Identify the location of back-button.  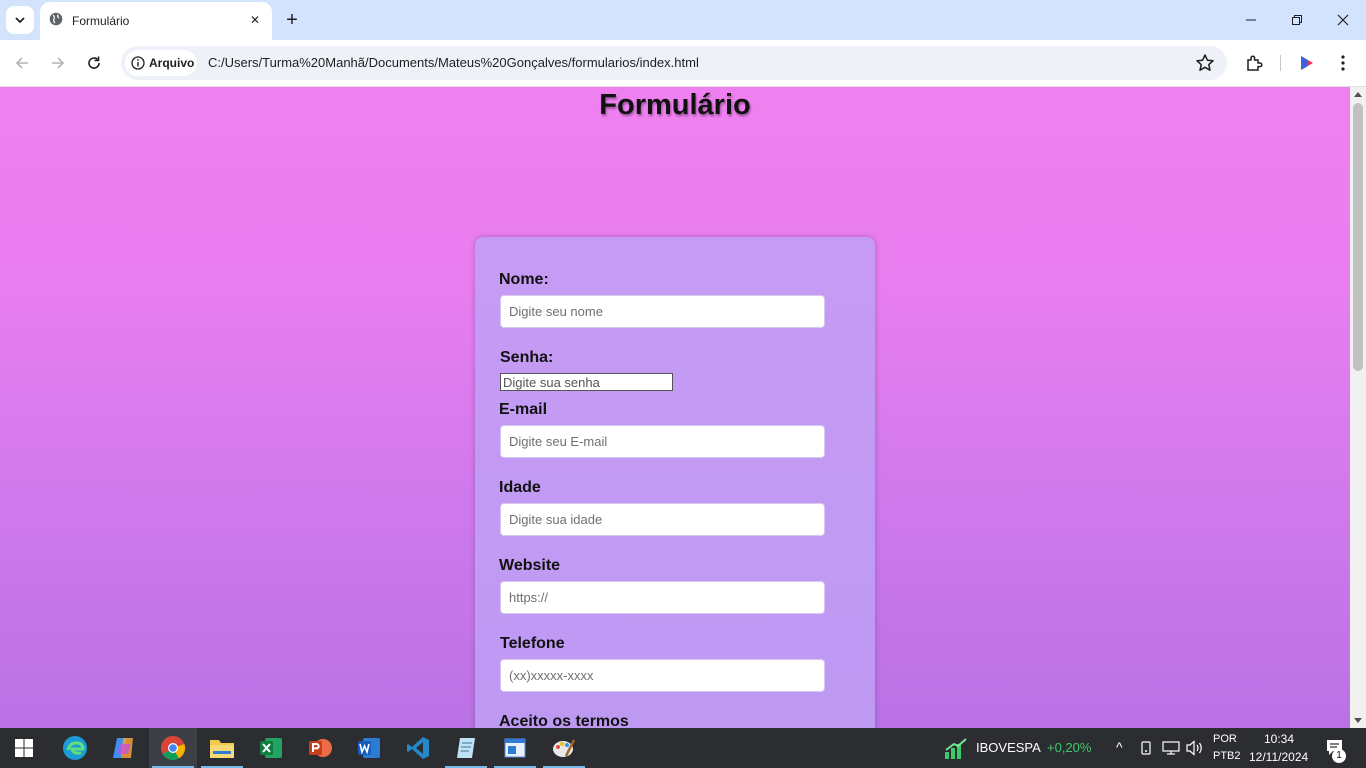
(22, 63).